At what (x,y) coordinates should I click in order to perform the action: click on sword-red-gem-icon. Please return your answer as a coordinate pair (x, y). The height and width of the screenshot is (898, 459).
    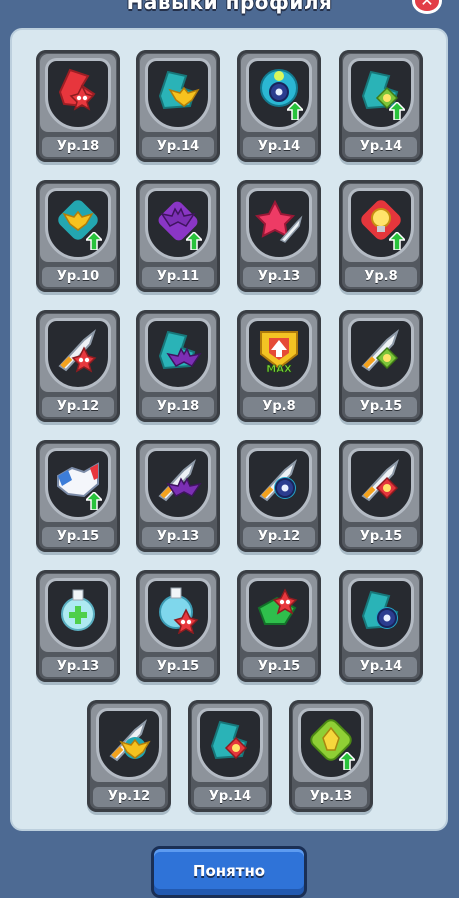
    Looking at the image, I should click on (381, 480).